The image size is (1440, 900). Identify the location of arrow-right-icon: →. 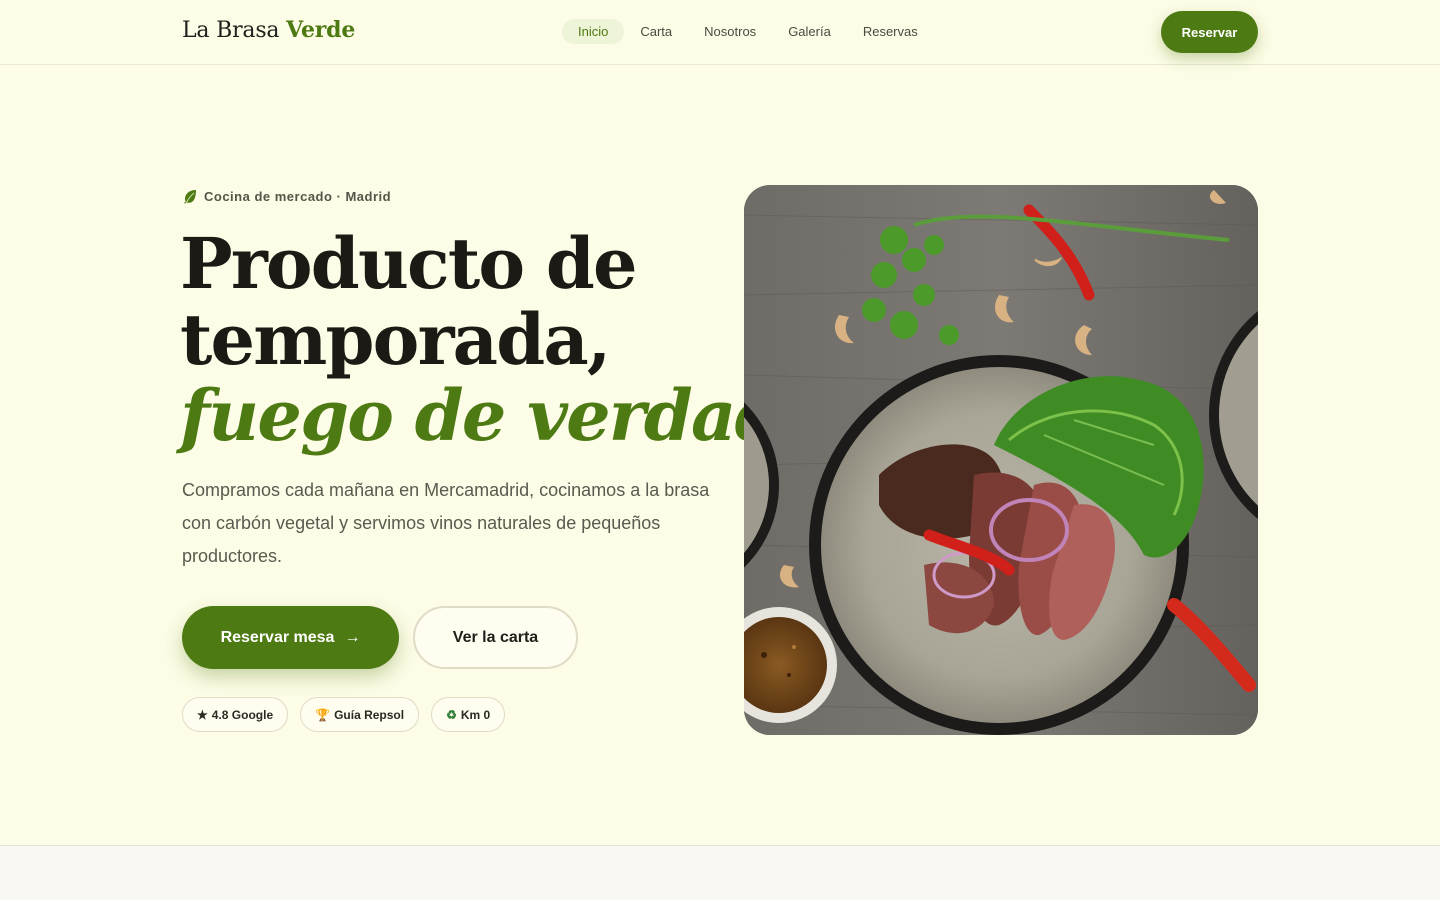
(352, 637).